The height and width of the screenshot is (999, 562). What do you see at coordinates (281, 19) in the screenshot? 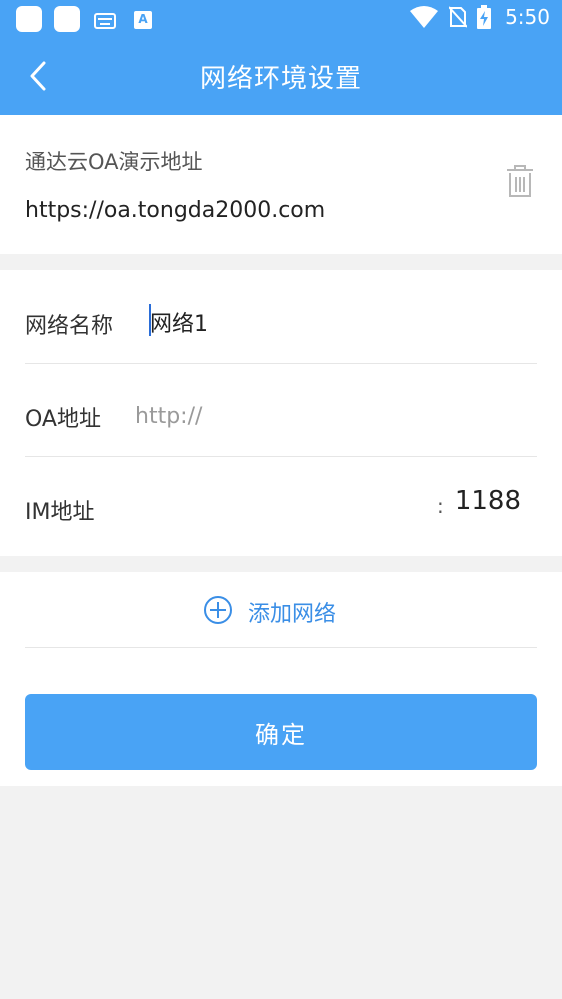
I see `status-bar: A 5:50` at bounding box center [281, 19].